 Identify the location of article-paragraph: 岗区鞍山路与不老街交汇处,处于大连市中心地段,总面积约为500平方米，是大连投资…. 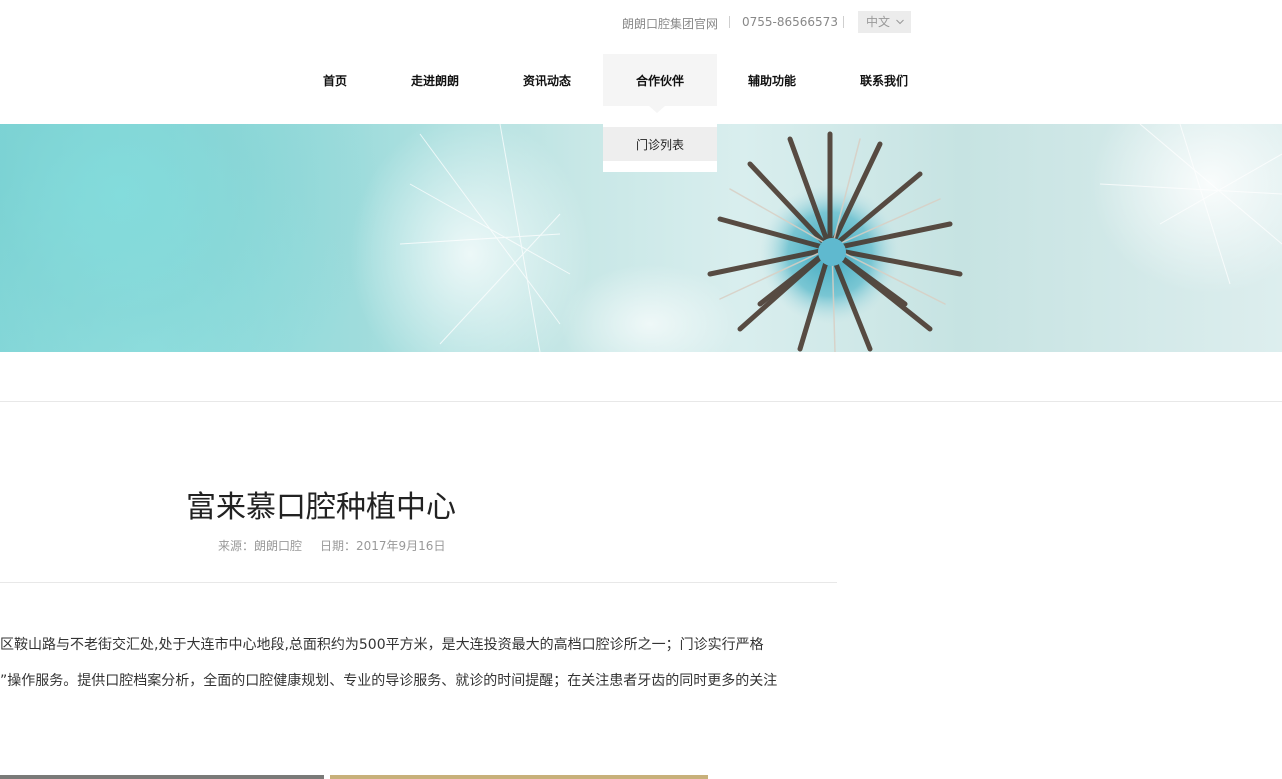
(418, 644).